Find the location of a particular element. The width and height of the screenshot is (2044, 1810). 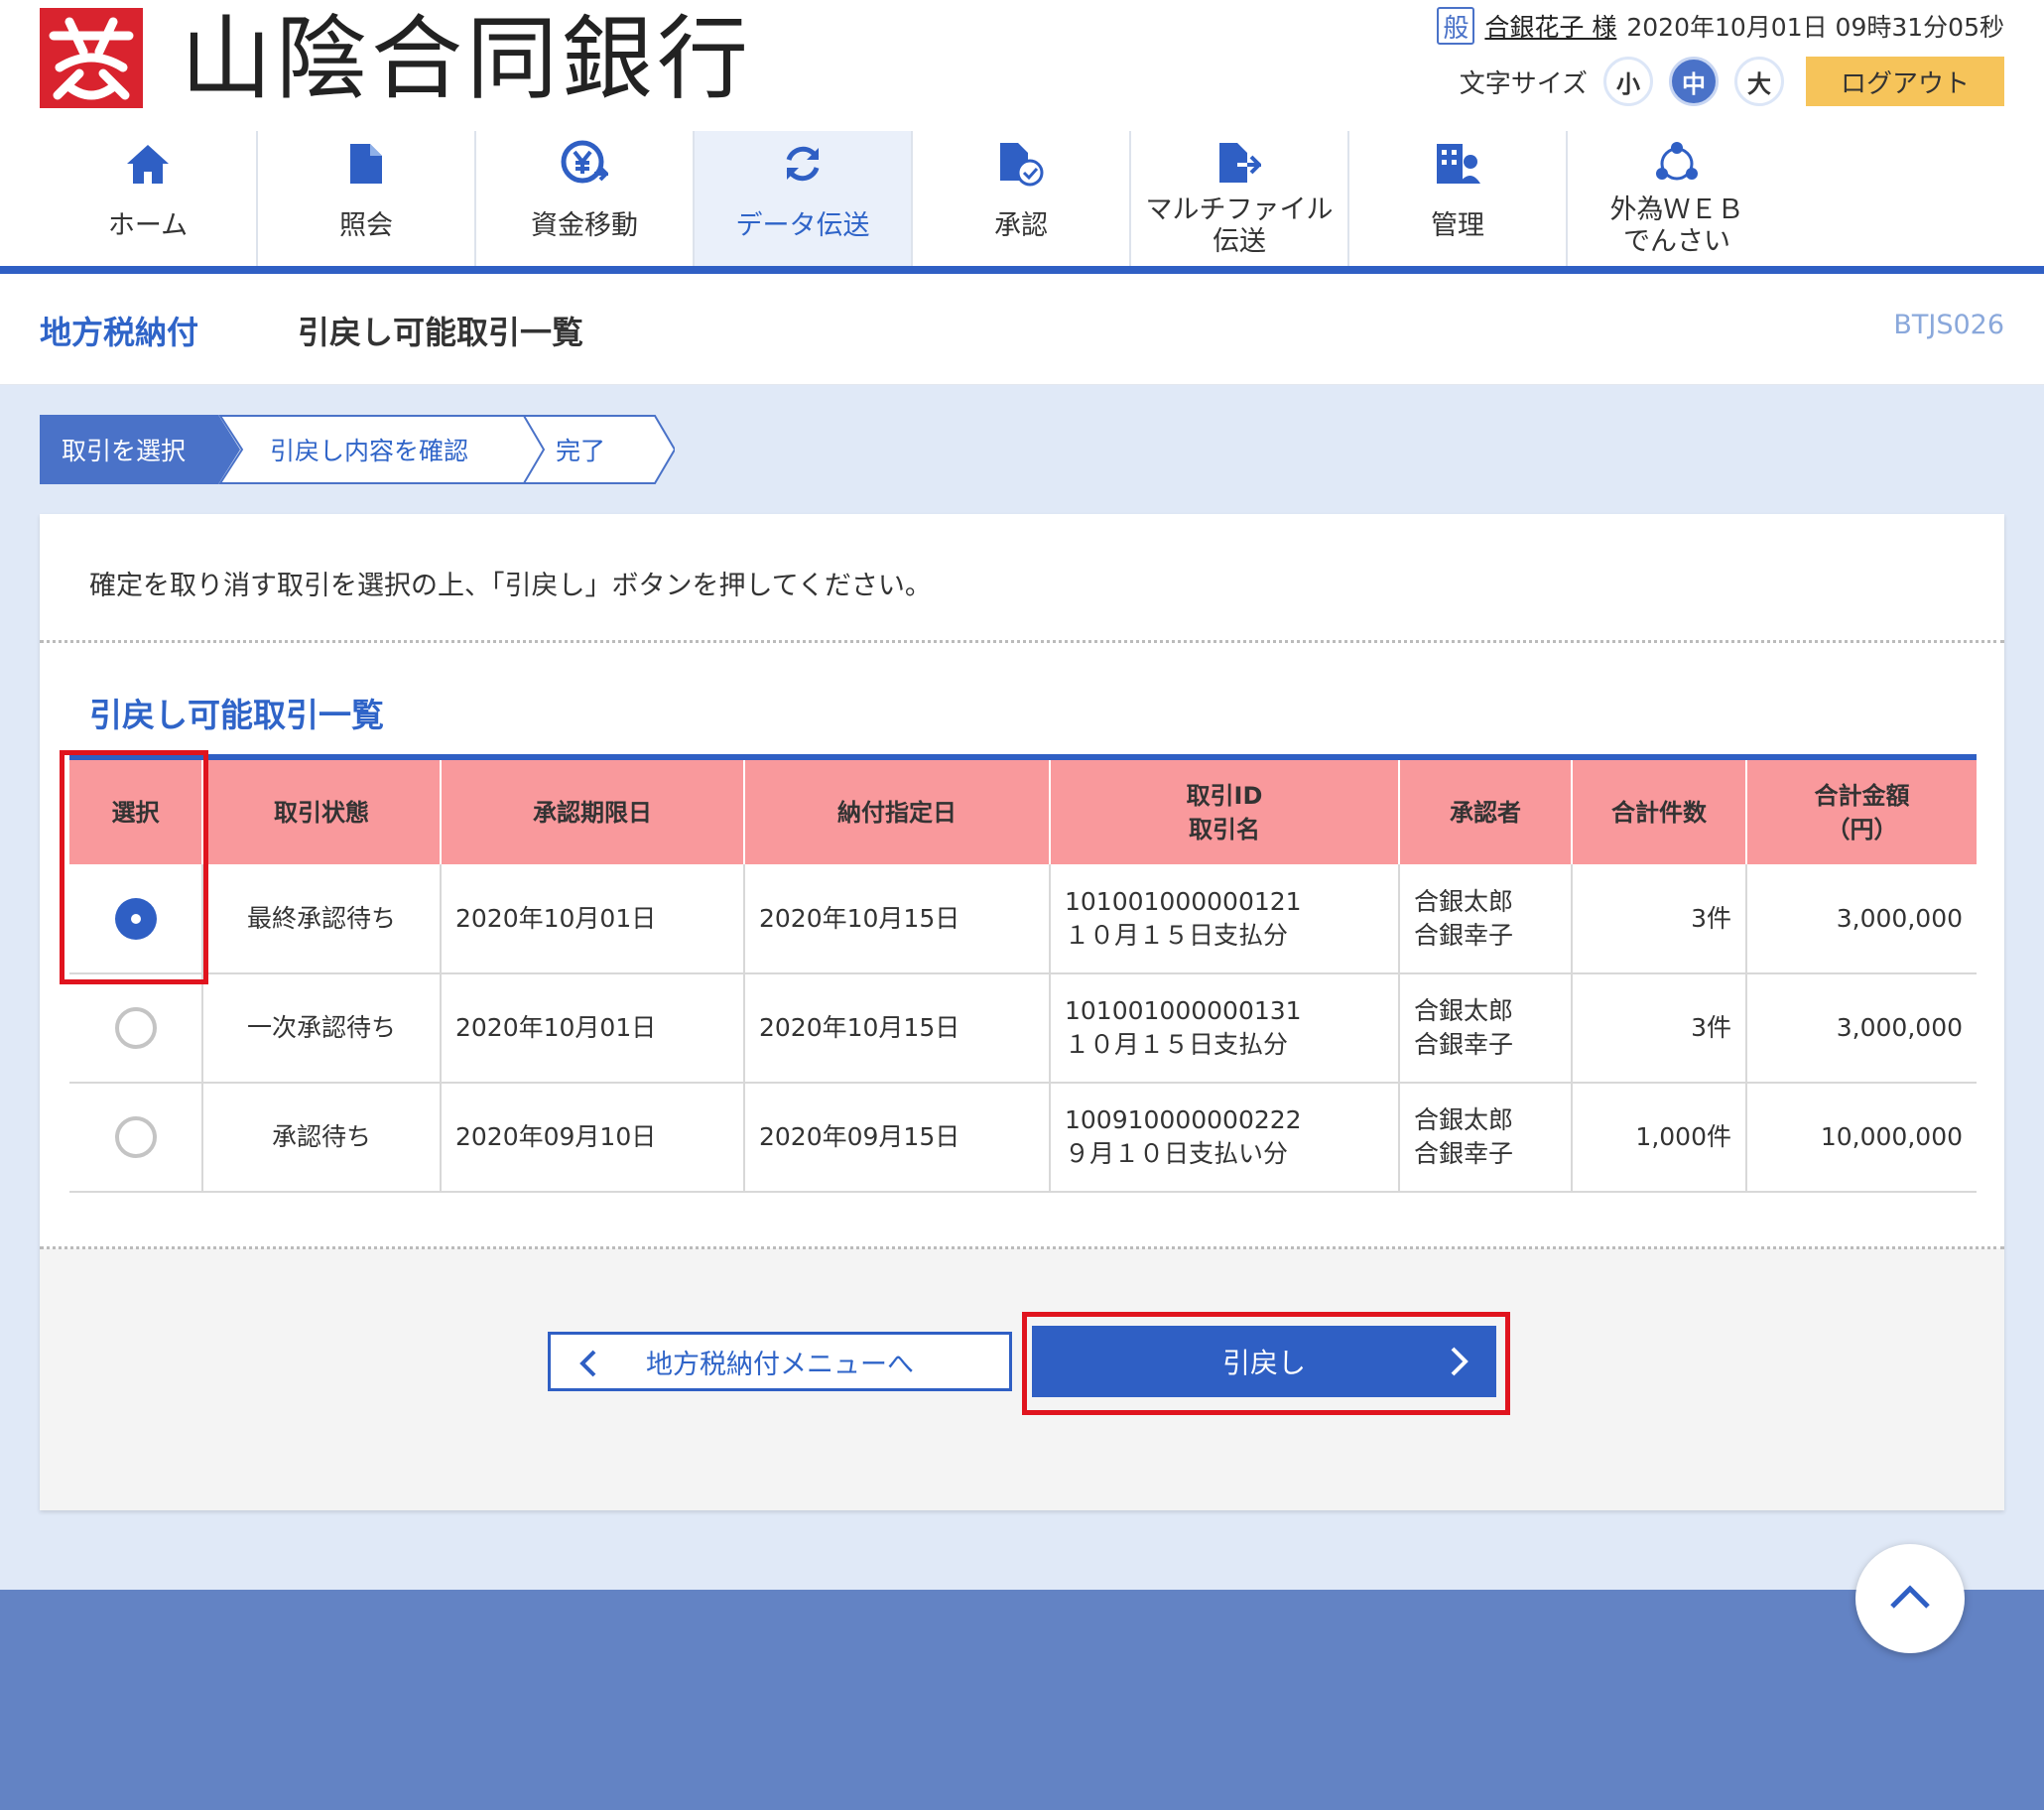

login-datetime: 2020年10月01日 09時31分05秒 is located at coordinates (1815, 27).